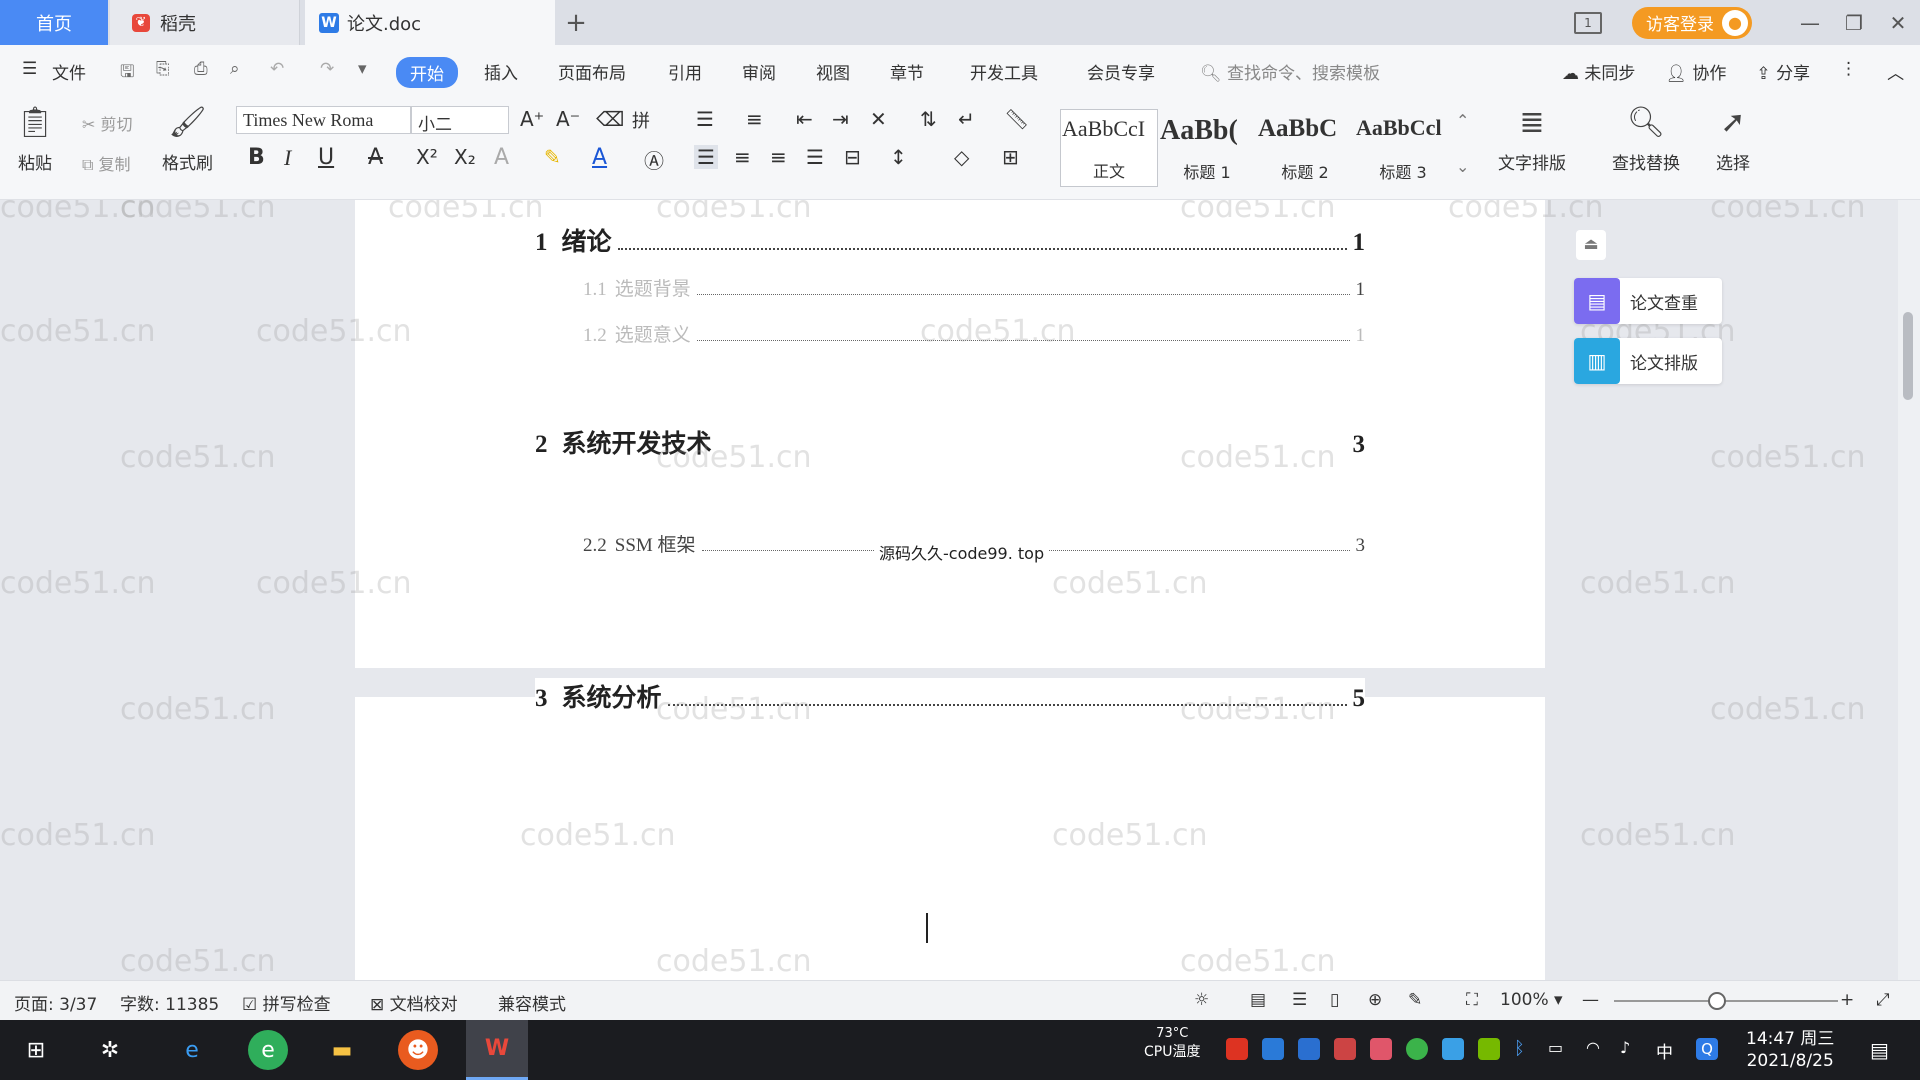  Describe the element at coordinates (1631, 1049) in the screenshot. I see `volume-icon: ♪` at that location.